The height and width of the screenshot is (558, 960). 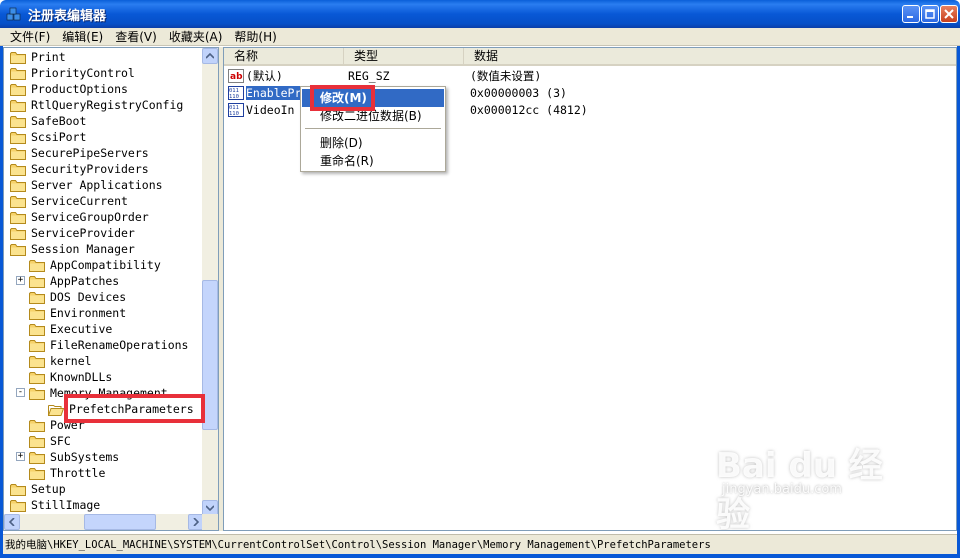 I want to click on tree-item-label: DOS Devices, so click(x=88, y=297).